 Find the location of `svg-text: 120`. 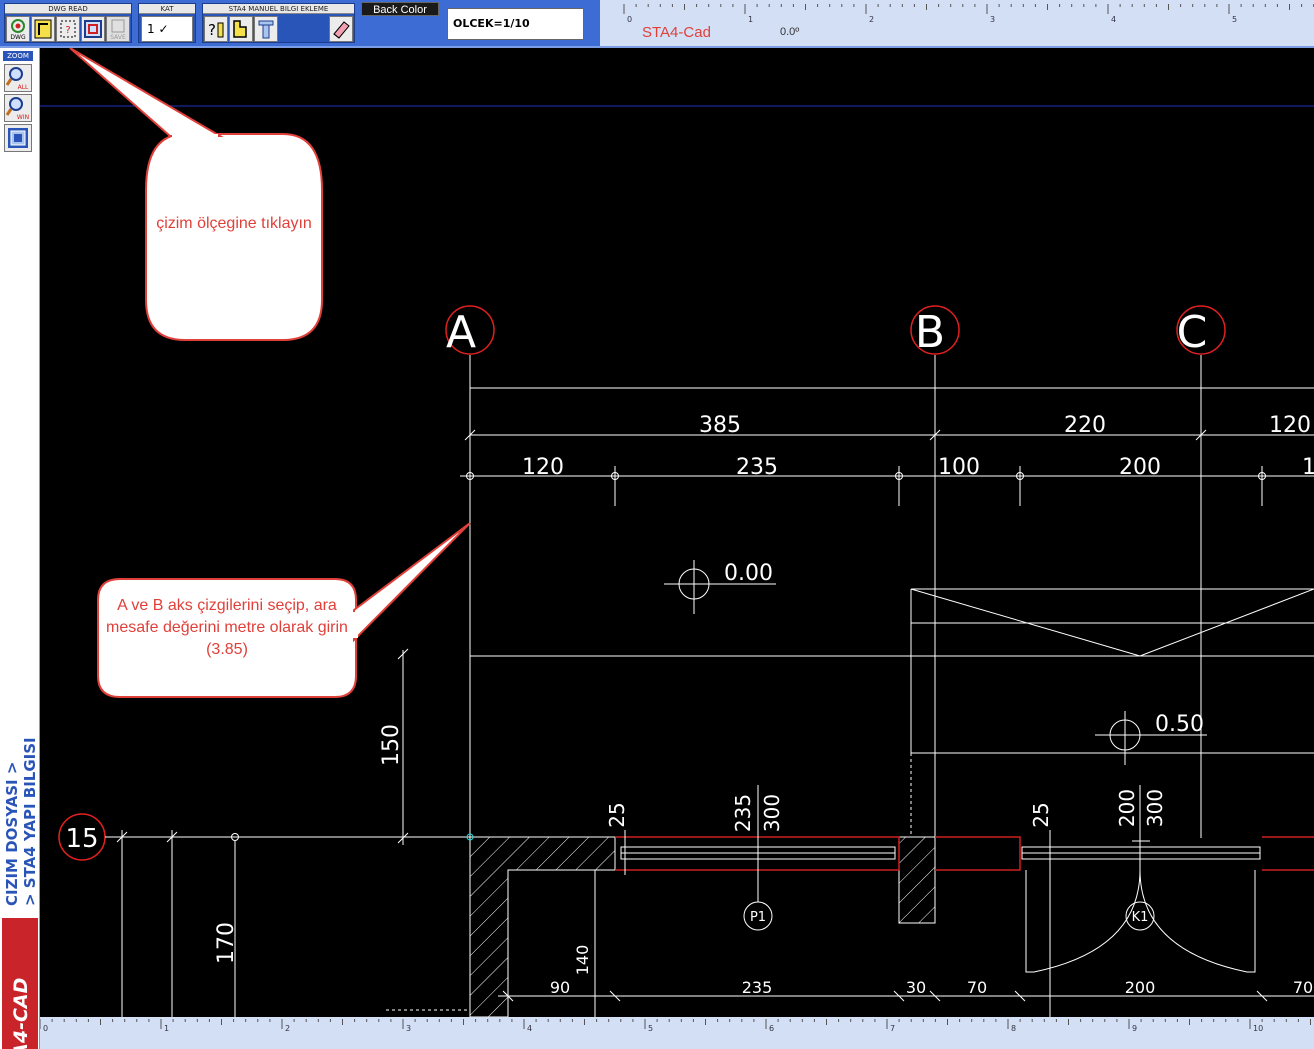

svg-text: 120 is located at coordinates (543, 467).